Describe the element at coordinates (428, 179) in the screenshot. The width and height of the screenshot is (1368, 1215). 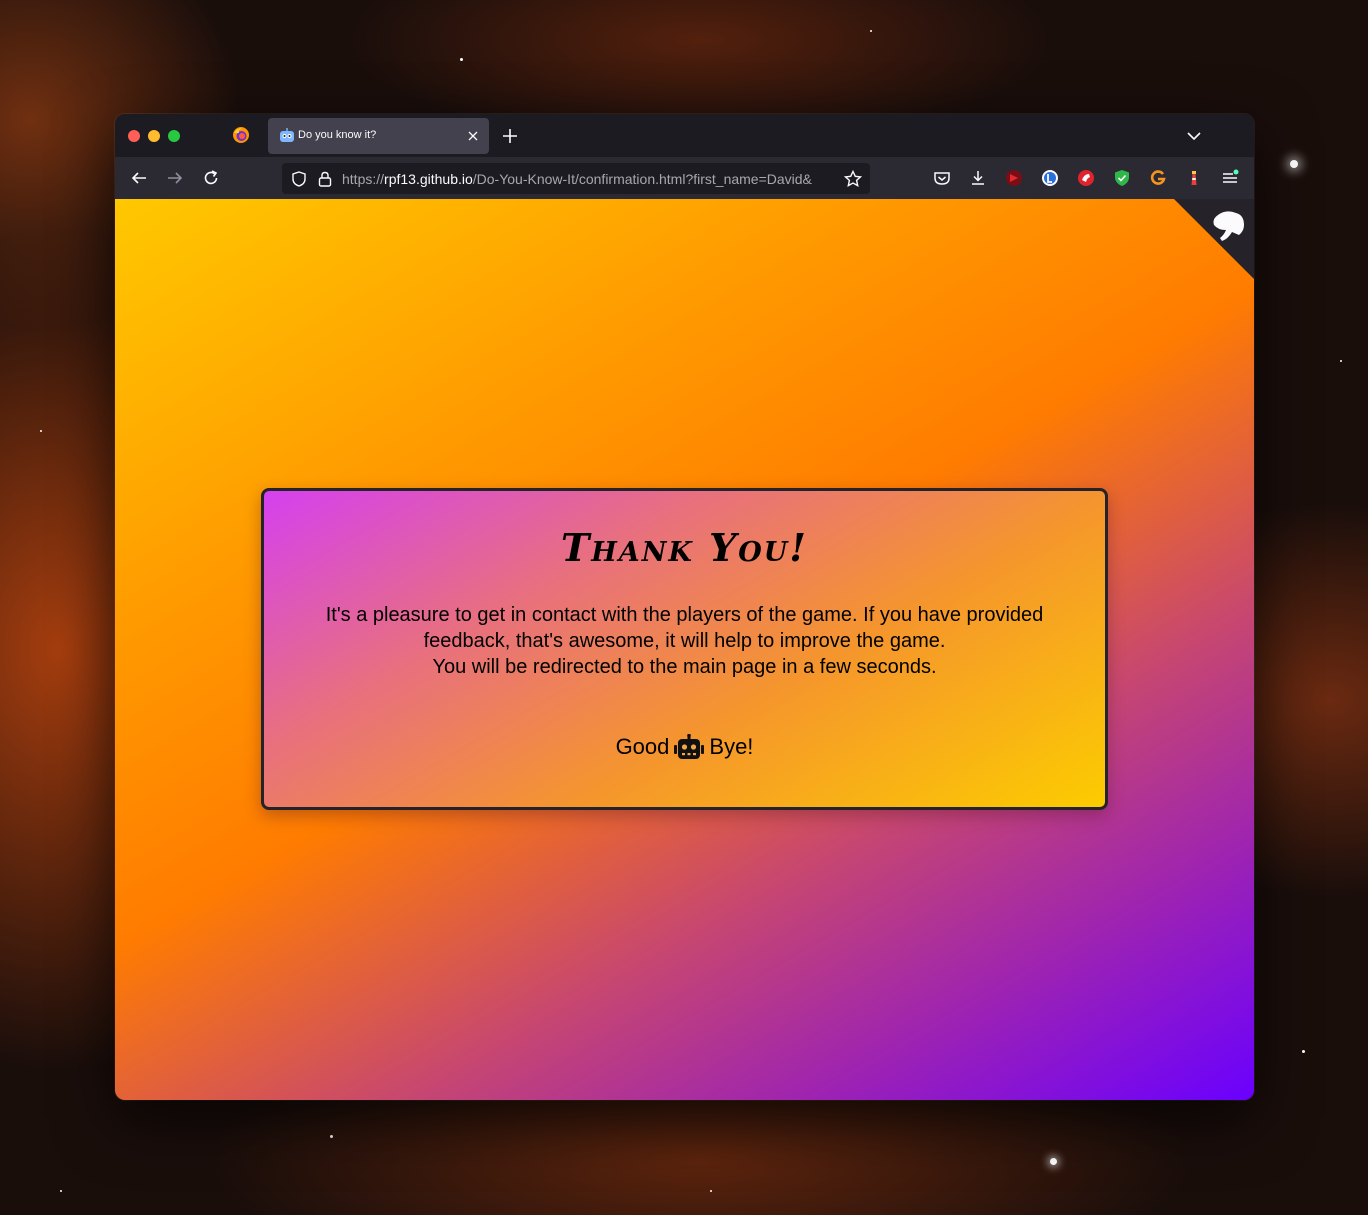
I see `url-host: rpf13.github.io` at that location.